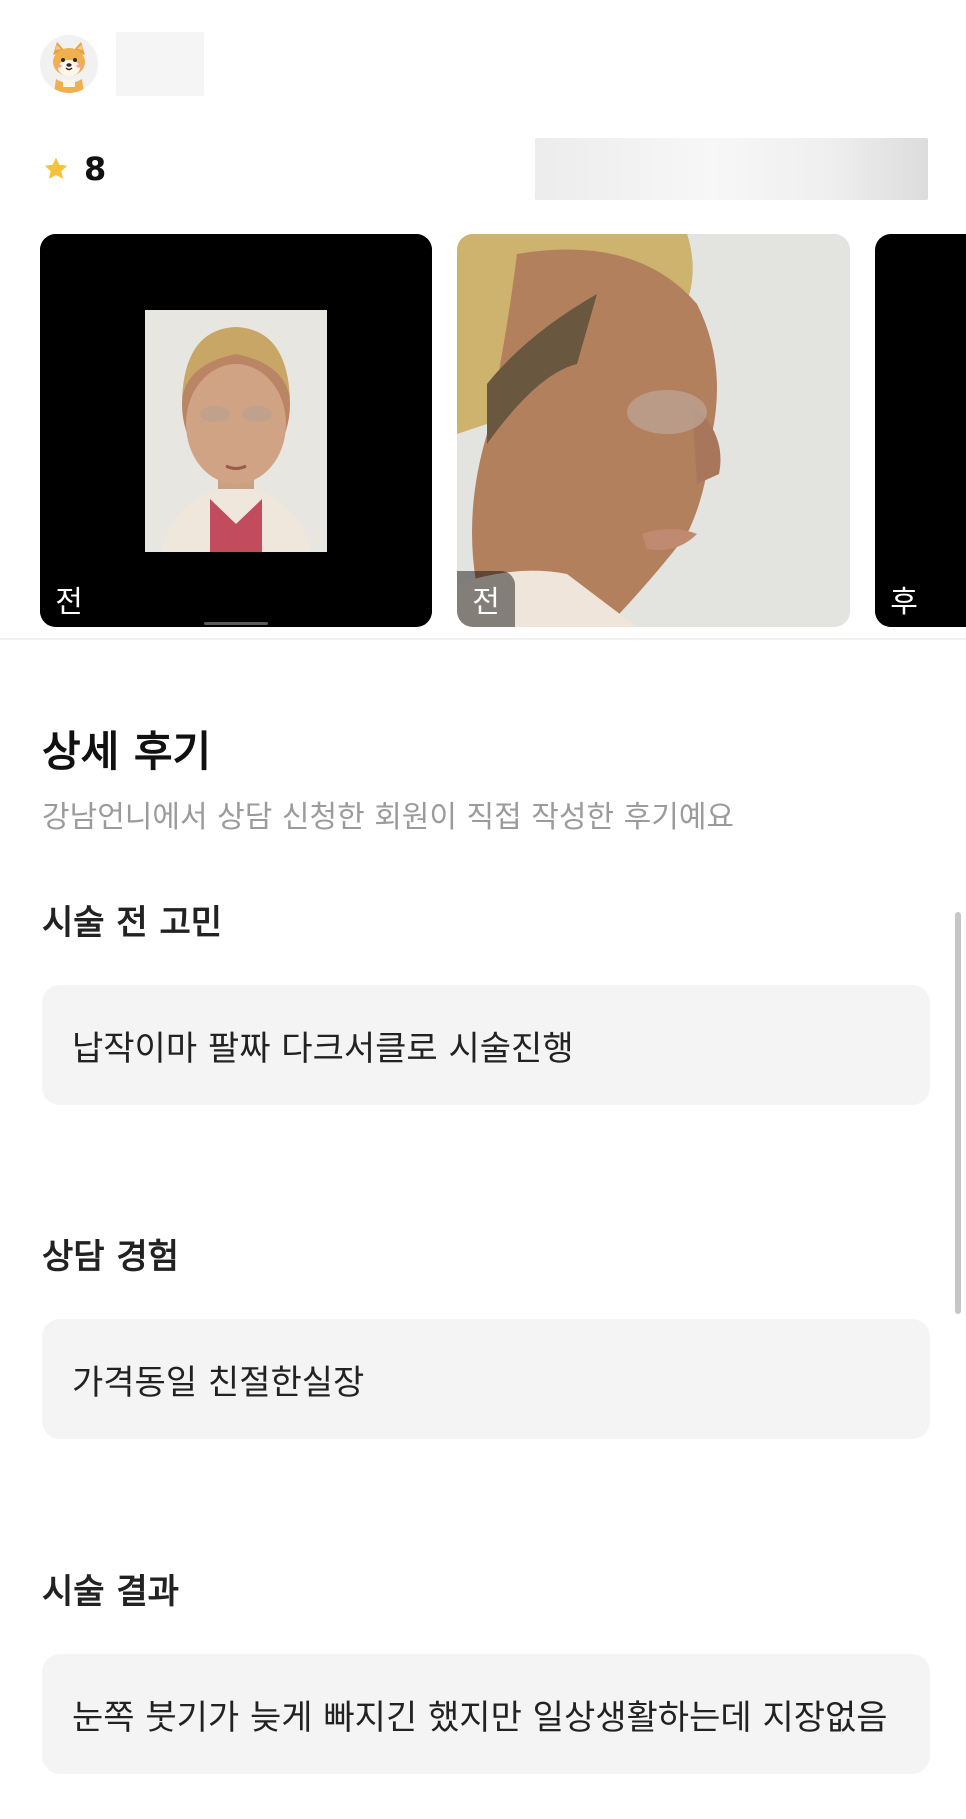  What do you see at coordinates (323, 1048) in the screenshot?
I see `answer-text: 납작이마 팔짜 다크서클로 시술진행` at bounding box center [323, 1048].